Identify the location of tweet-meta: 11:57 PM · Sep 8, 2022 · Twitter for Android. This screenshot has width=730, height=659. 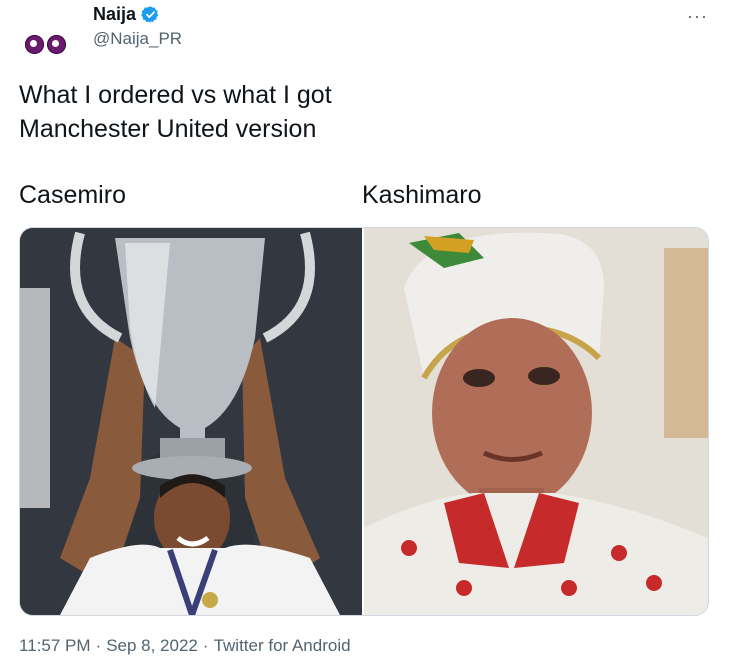
(185, 646).